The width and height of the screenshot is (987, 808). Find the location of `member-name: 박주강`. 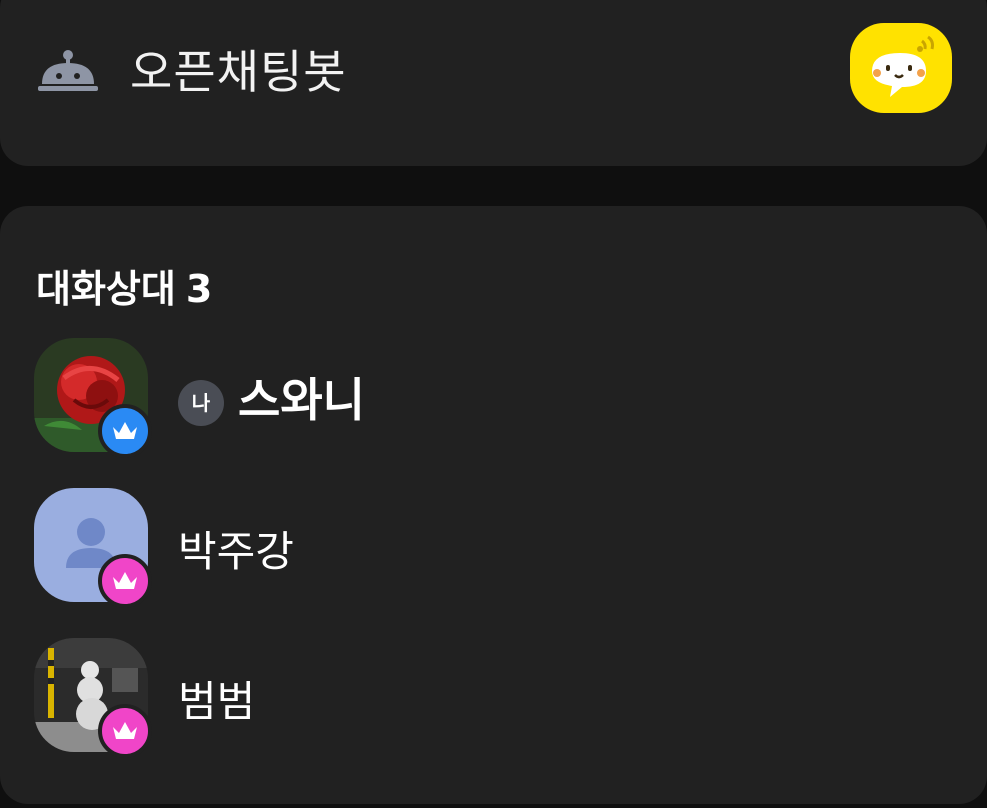

member-name: 박주강 is located at coordinates (236, 551).